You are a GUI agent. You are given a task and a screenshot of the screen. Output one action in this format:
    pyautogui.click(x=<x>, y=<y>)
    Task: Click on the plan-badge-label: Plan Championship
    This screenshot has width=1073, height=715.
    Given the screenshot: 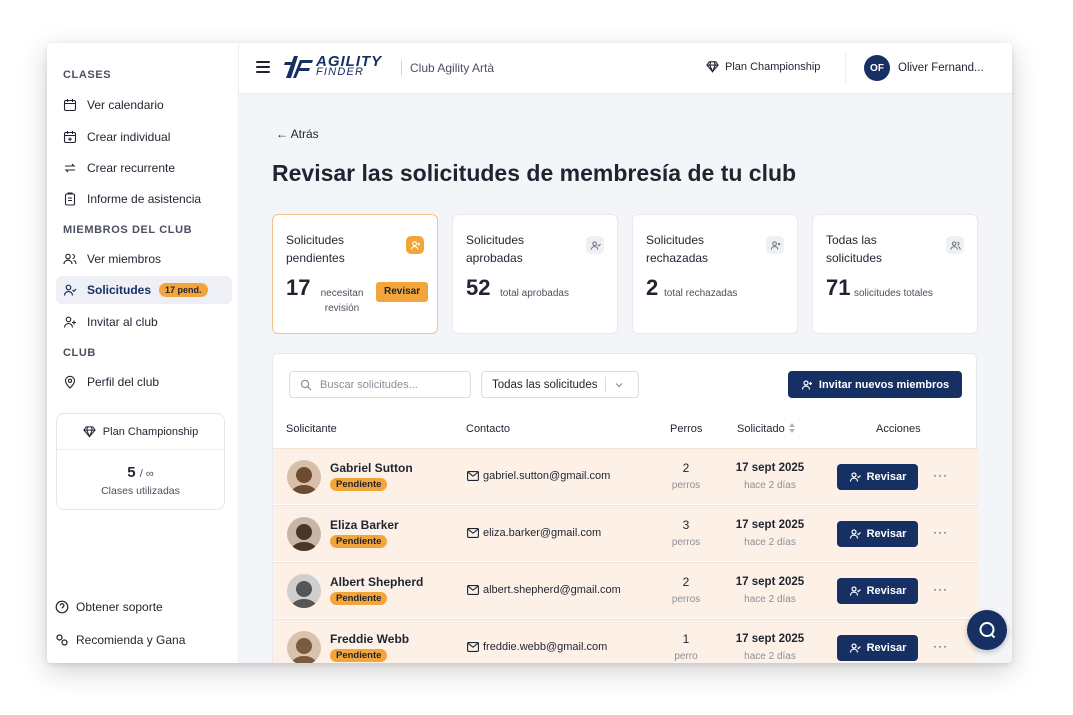 What is the action you would take?
    pyautogui.click(x=773, y=66)
    